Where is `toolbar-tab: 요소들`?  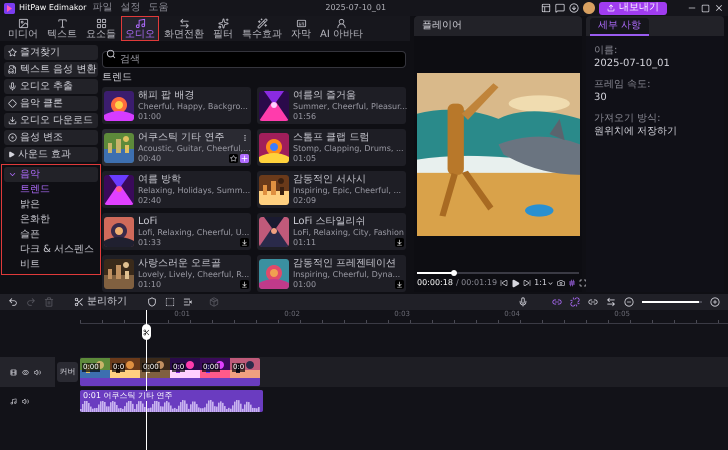 toolbar-tab: 요소들 is located at coordinates (101, 28).